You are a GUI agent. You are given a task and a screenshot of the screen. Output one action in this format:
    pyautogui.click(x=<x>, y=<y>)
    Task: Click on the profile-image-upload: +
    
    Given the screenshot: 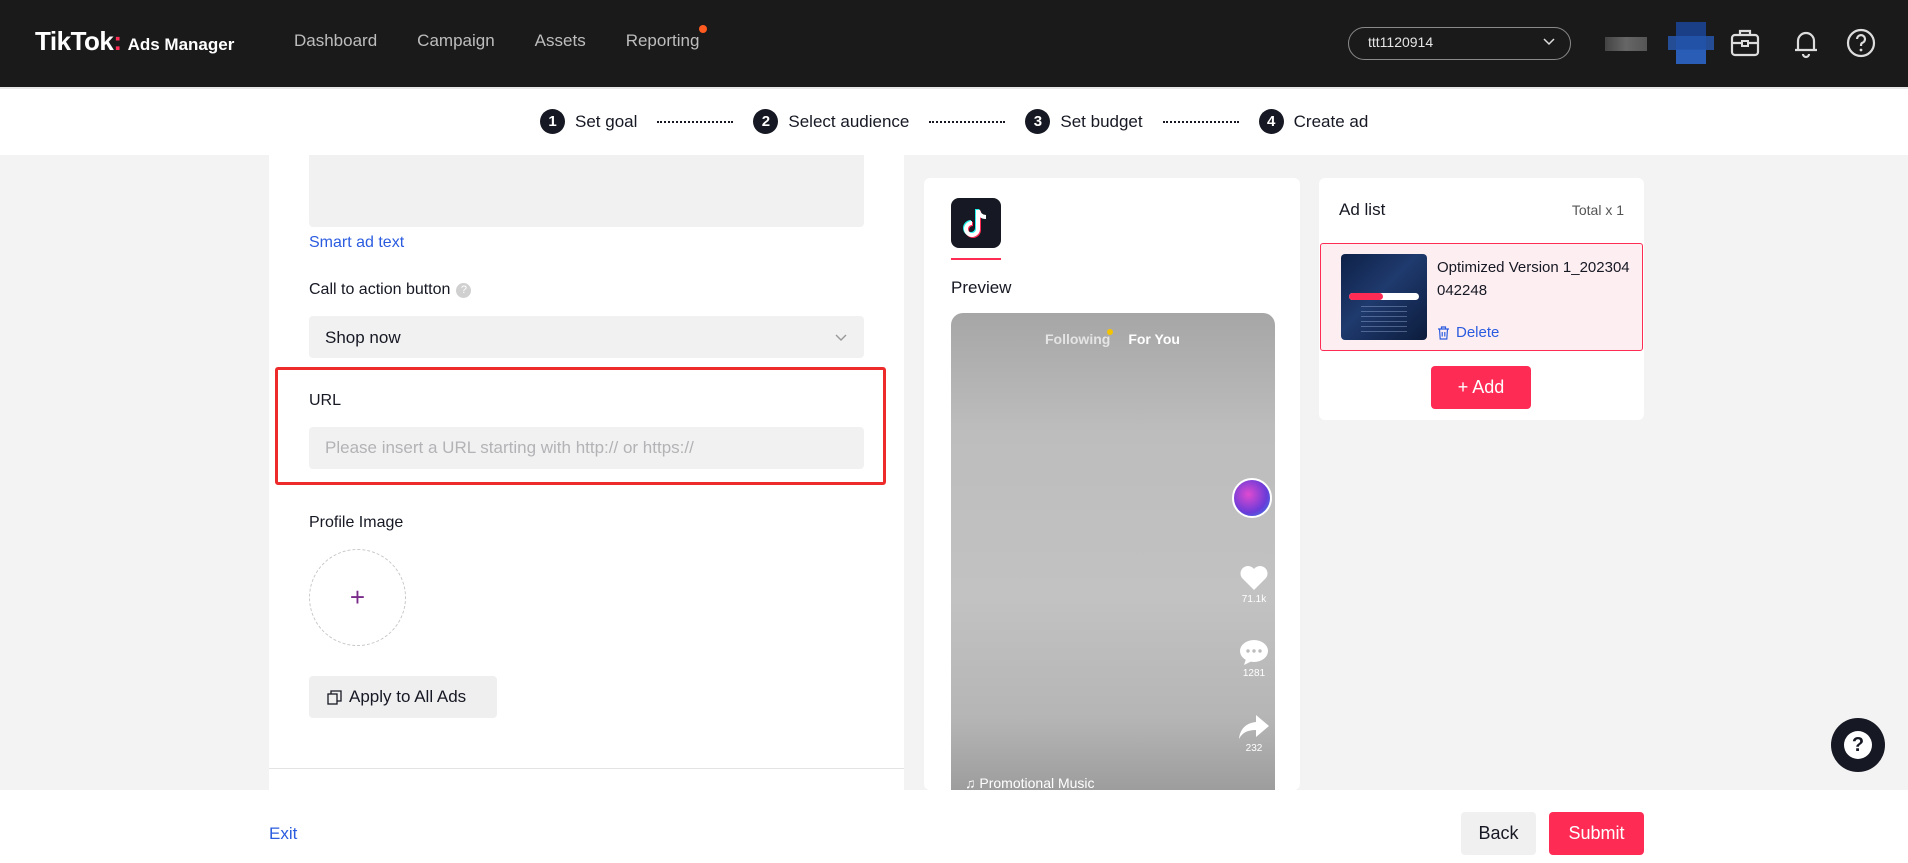 What is the action you would take?
    pyautogui.click(x=357, y=597)
    